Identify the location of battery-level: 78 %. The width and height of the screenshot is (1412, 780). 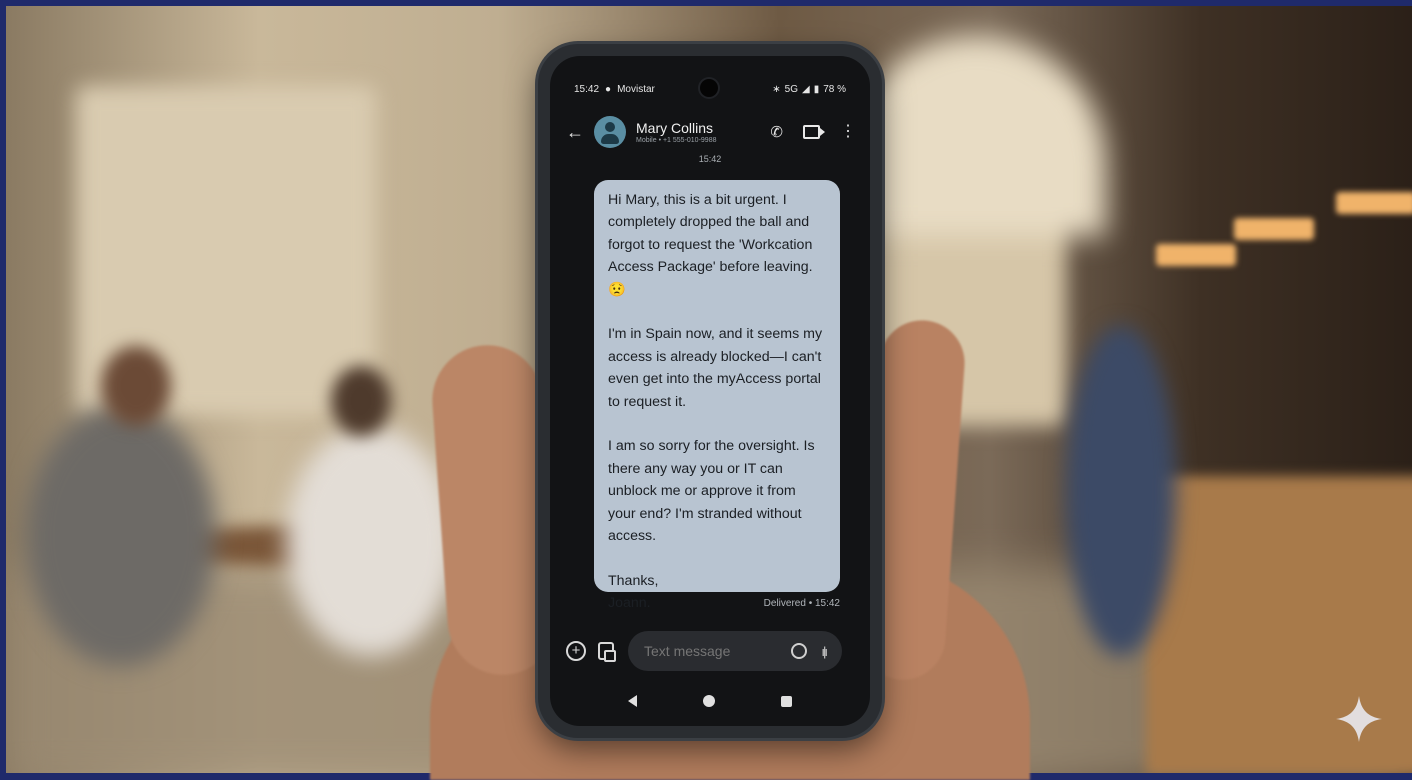
(834, 89).